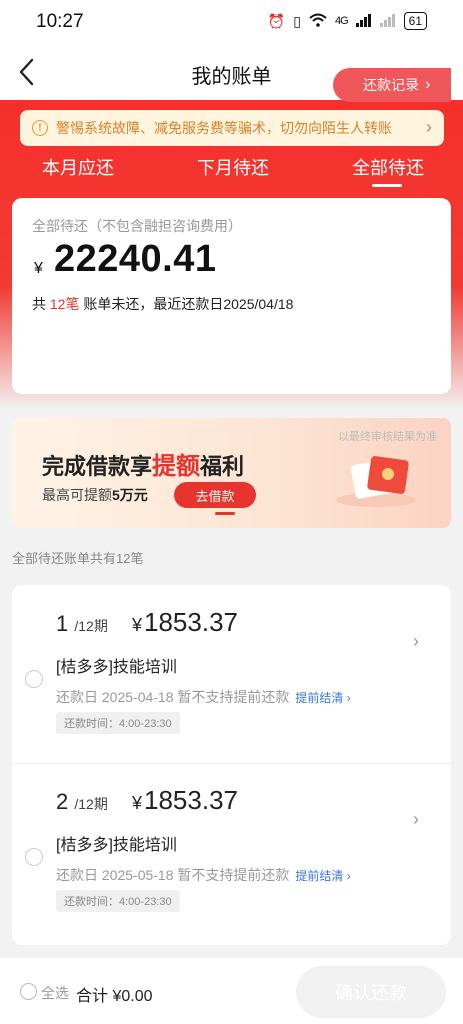 The height and width of the screenshot is (1024, 463). Describe the element at coordinates (97, 466) in the screenshot. I see `banner-title-pre: 完成借款享` at that location.